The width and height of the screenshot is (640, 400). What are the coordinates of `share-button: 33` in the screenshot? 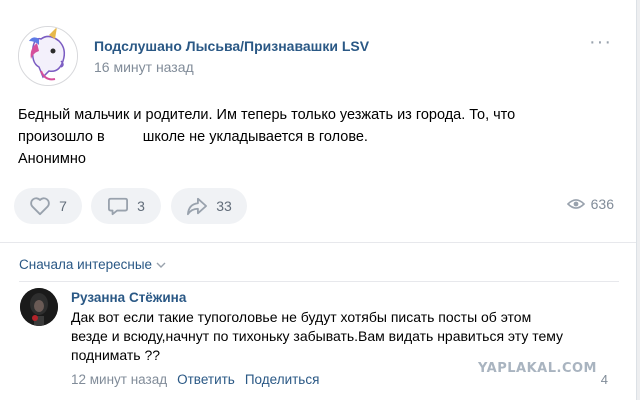 It's located at (209, 206).